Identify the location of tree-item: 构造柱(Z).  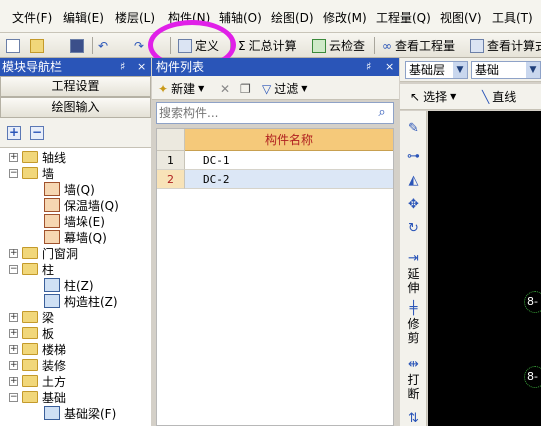
(81, 301).